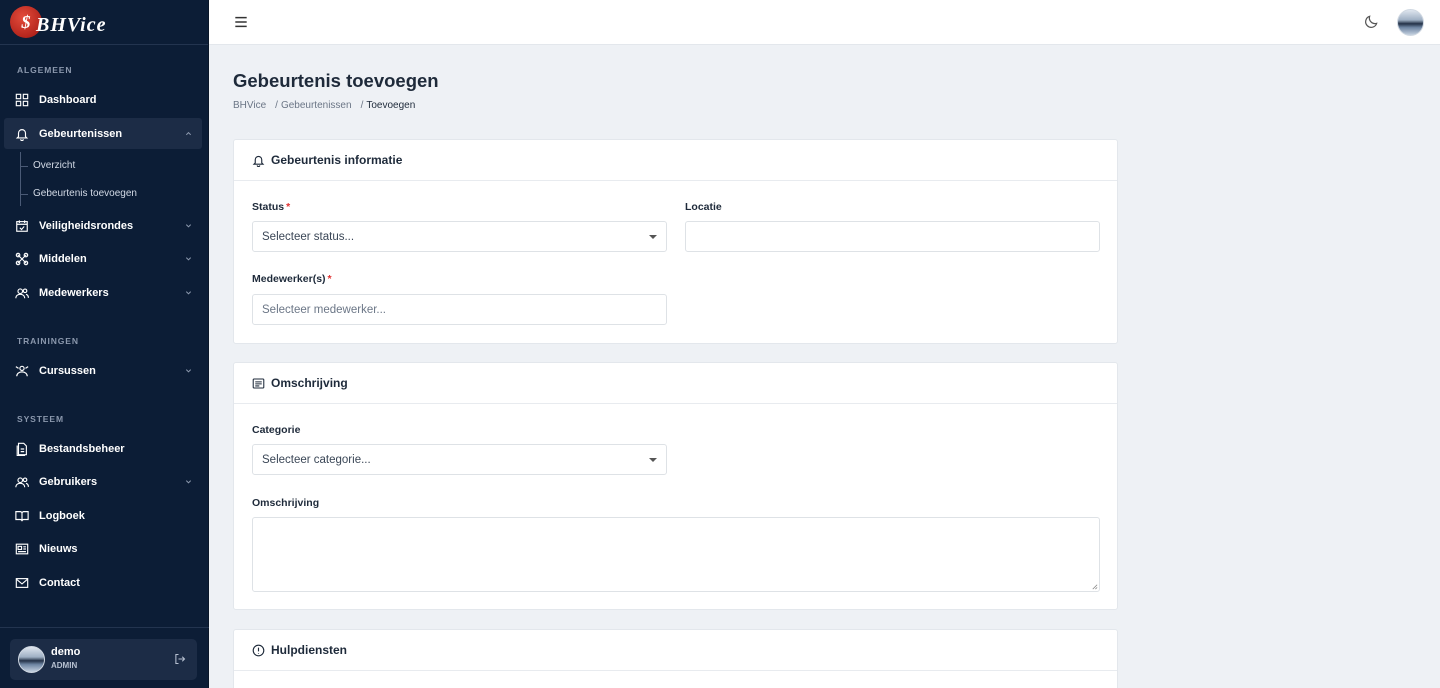 This screenshot has height=688, width=1440. What do you see at coordinates (22, 548) in the screenshot?
I see `news-icon` at bounding box center [22, 548].